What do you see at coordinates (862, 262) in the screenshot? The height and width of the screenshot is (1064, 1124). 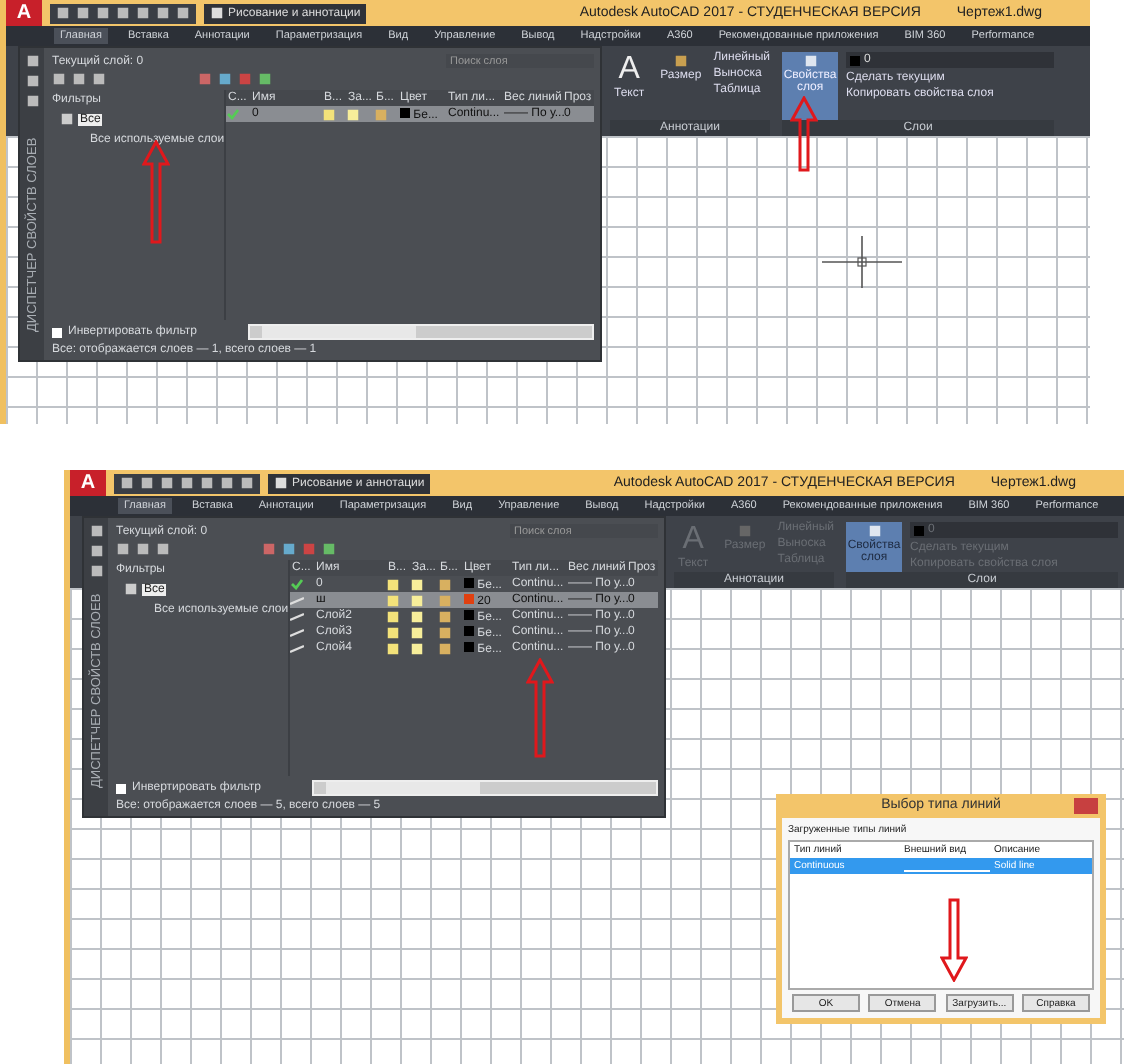 I see `crosshair-icon` at bounding box center [862, 262].